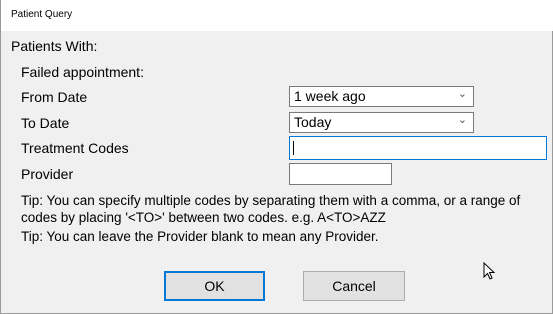  What do you see at coordinates (47, 174) in the screenshot?
I see `provider-label: Provider` at bounding box center [47, 174].